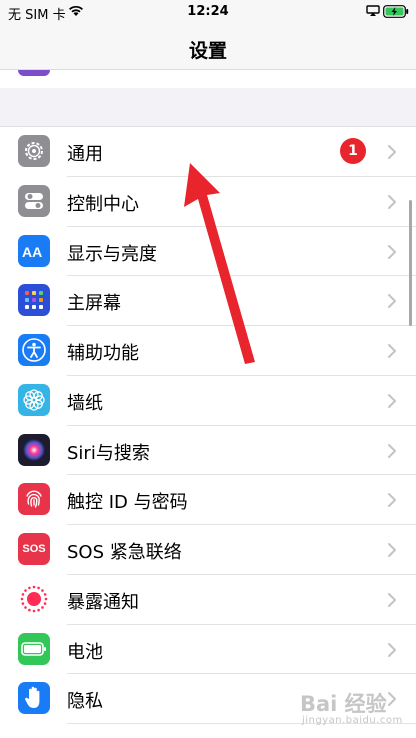 Image resolution: width=416 pixels, height=738 pixels. I want to click on settings-row-label: 暴露通知, so click(103, 602).